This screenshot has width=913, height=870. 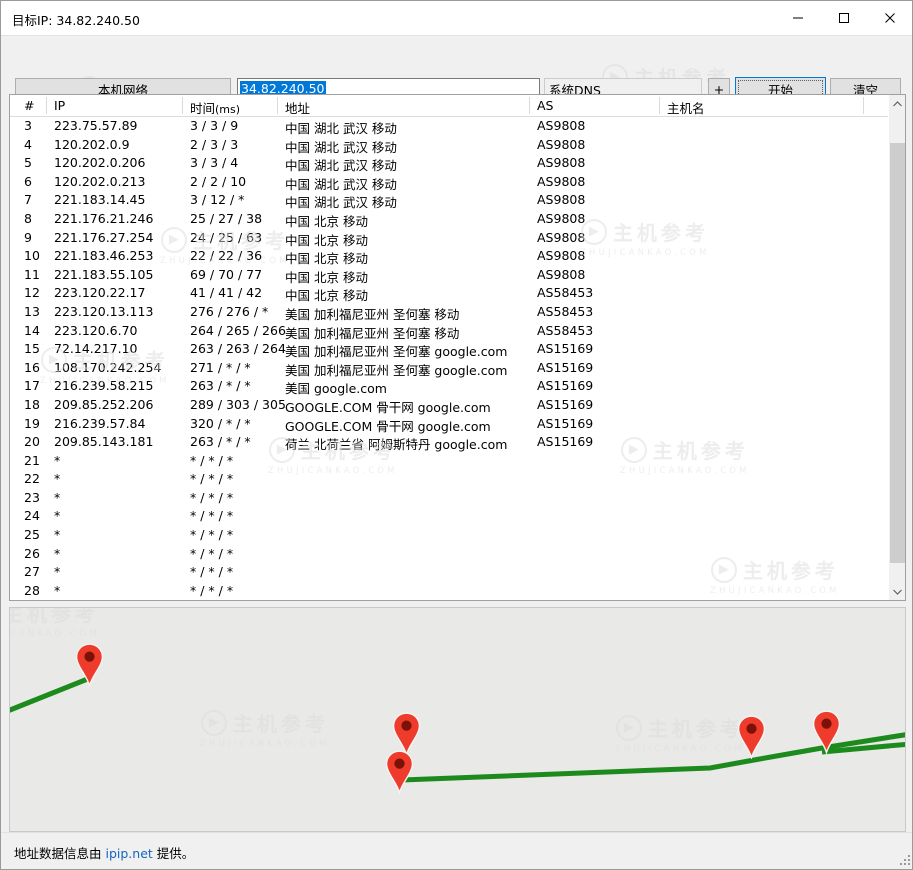 I want to click on cell-ip: 108.170.242.254, so click(x=108, y=367).